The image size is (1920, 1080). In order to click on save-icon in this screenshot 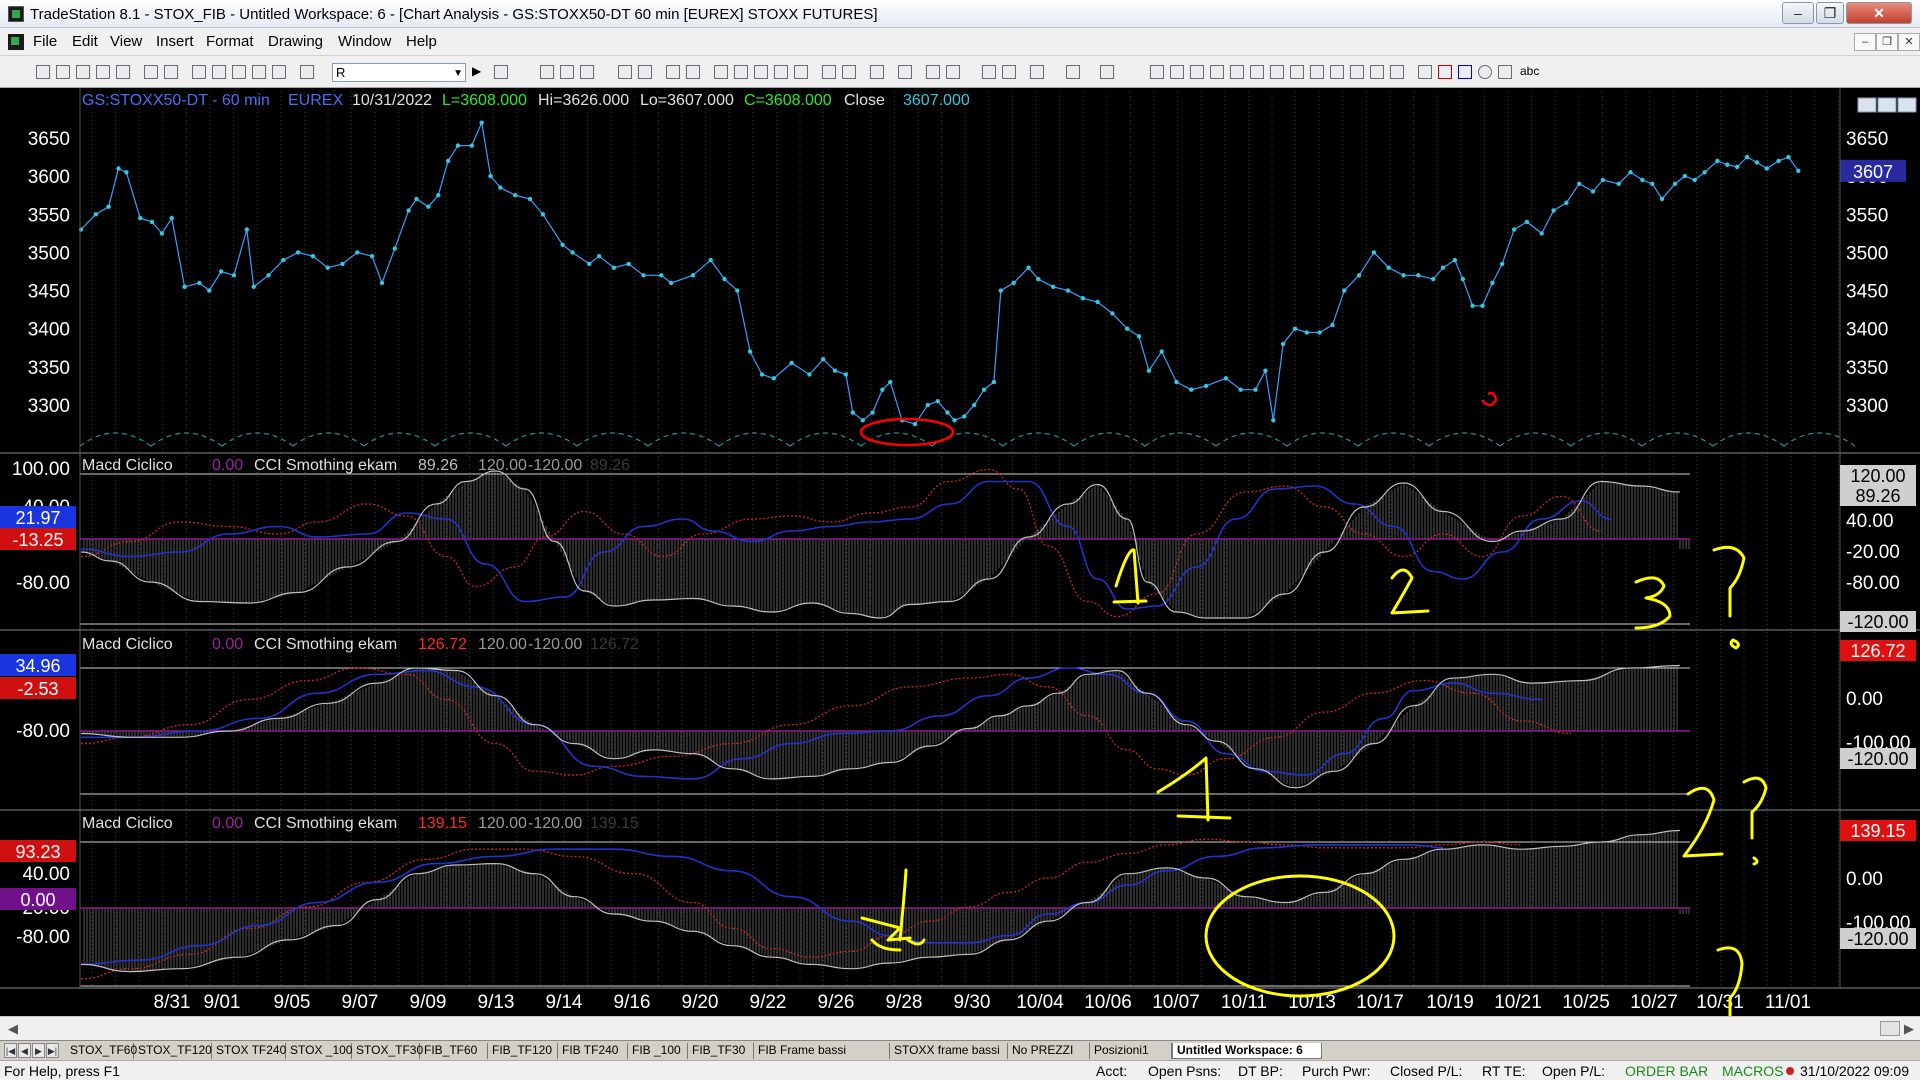, I will do `click(83, 72)`.